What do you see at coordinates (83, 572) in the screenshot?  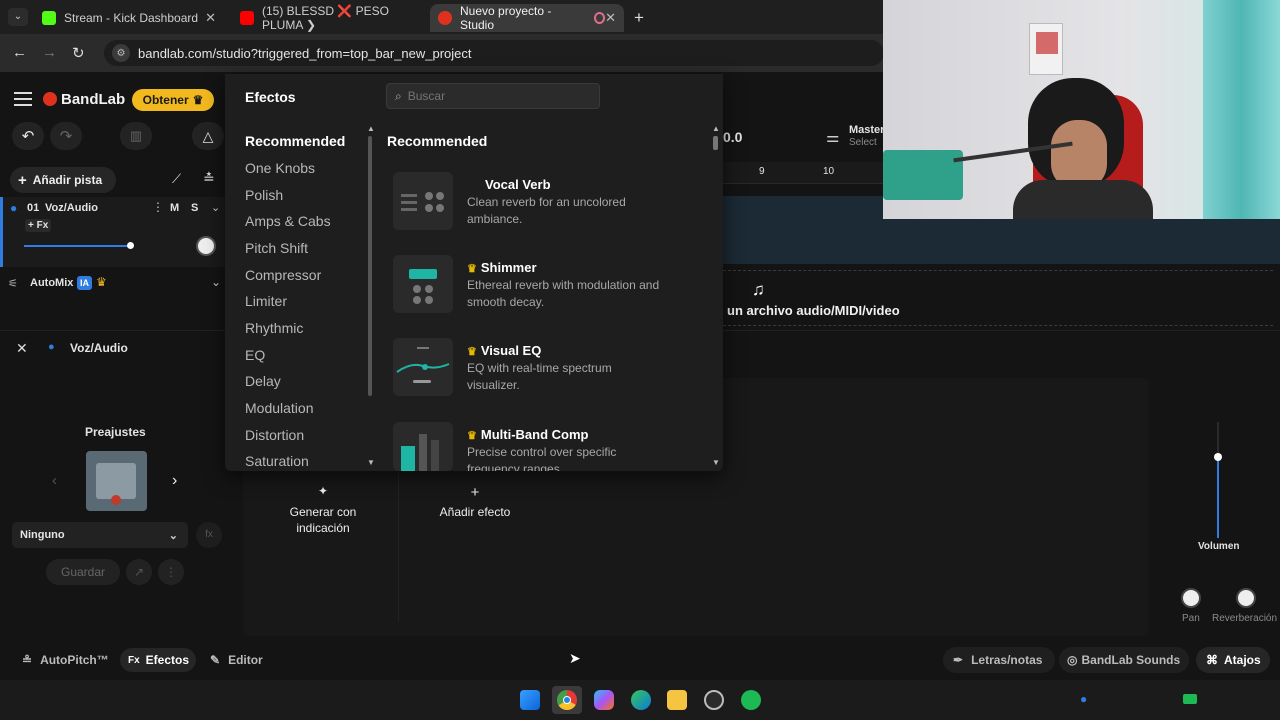 I see `save-button: Guardar` at bounding box center [83, 572].